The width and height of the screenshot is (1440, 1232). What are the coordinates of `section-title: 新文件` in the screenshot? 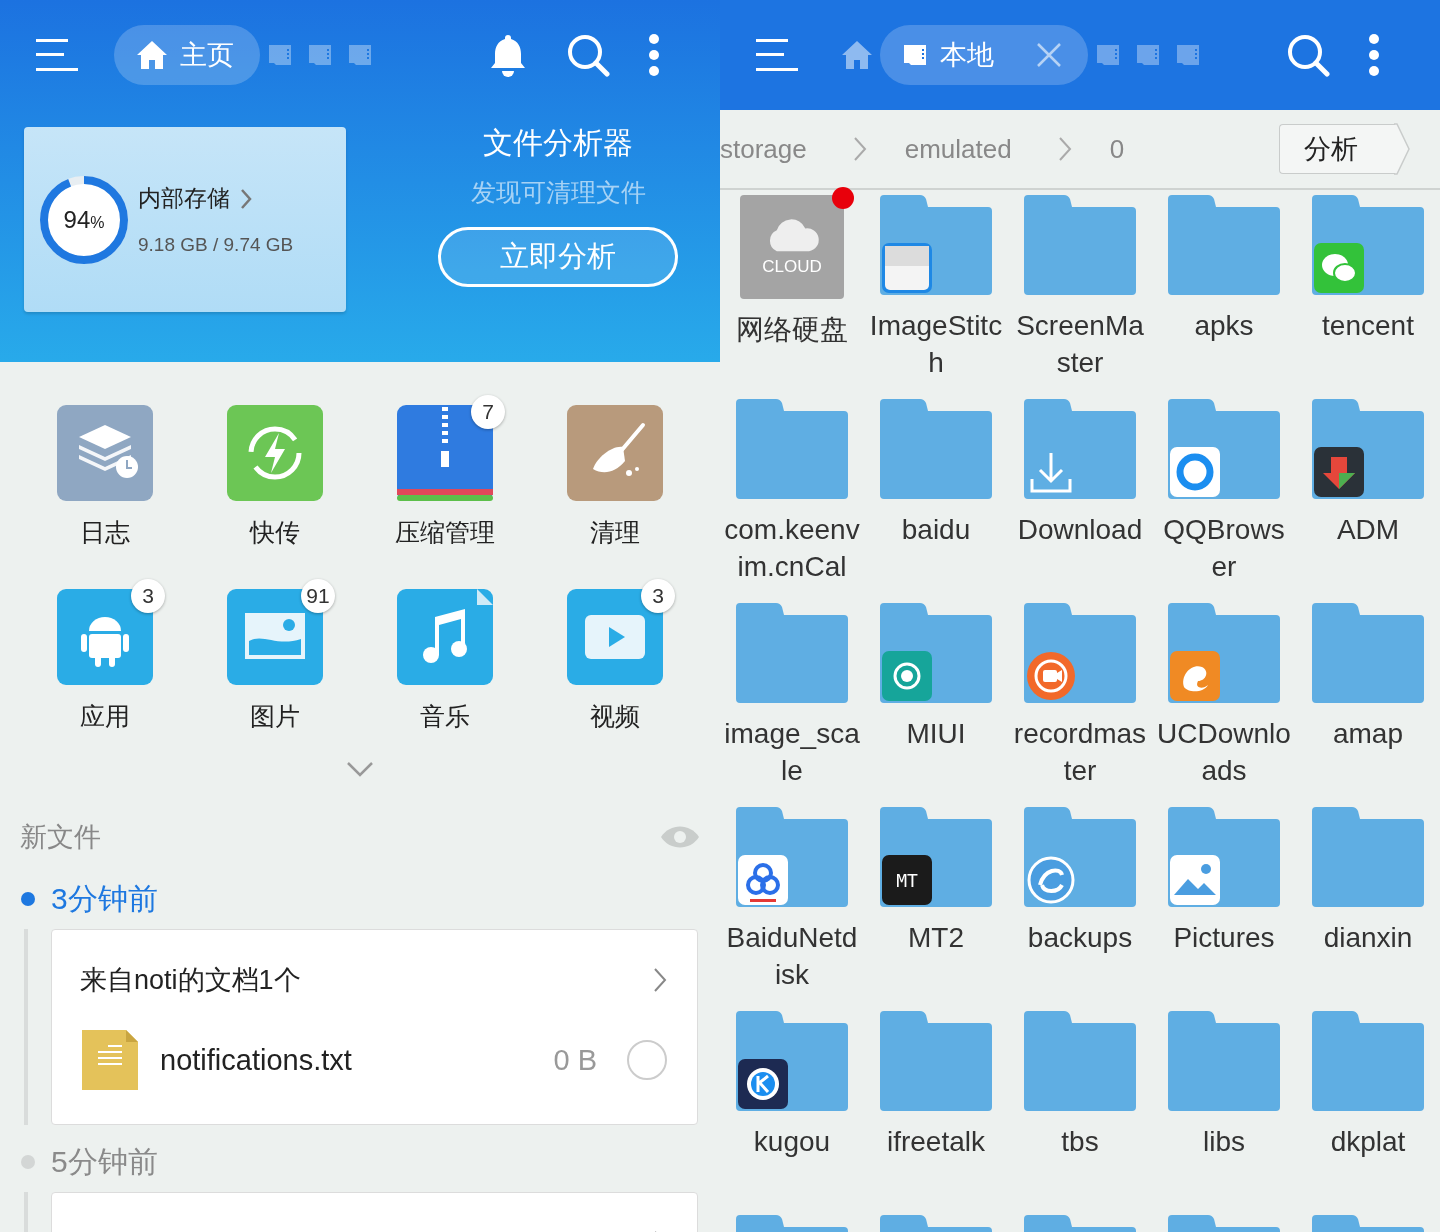 It's located at (60, 837).